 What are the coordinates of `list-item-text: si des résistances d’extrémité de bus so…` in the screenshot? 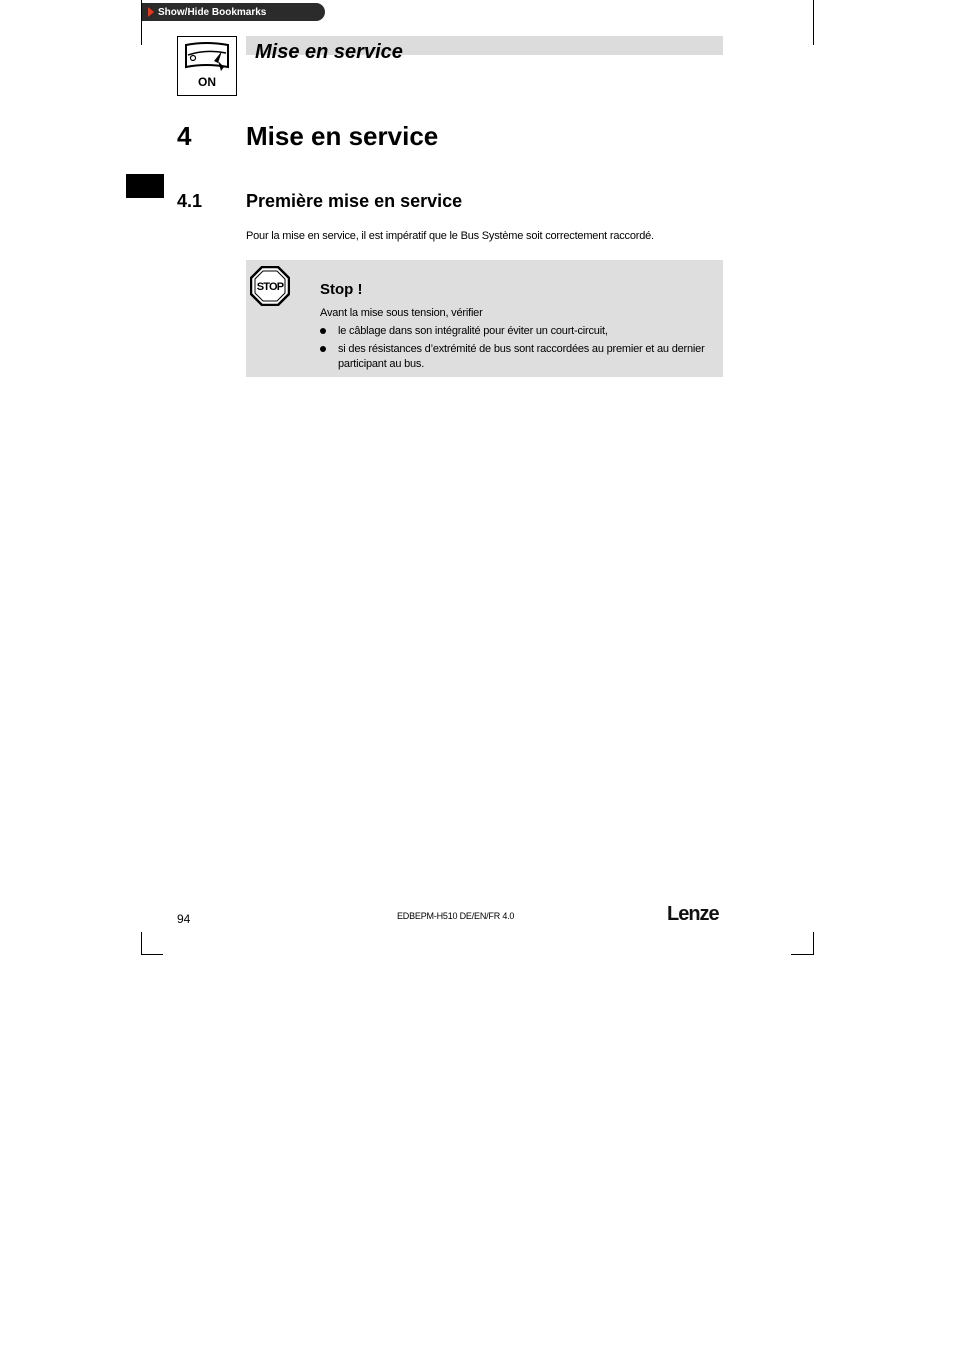 It's located at (521, 356).